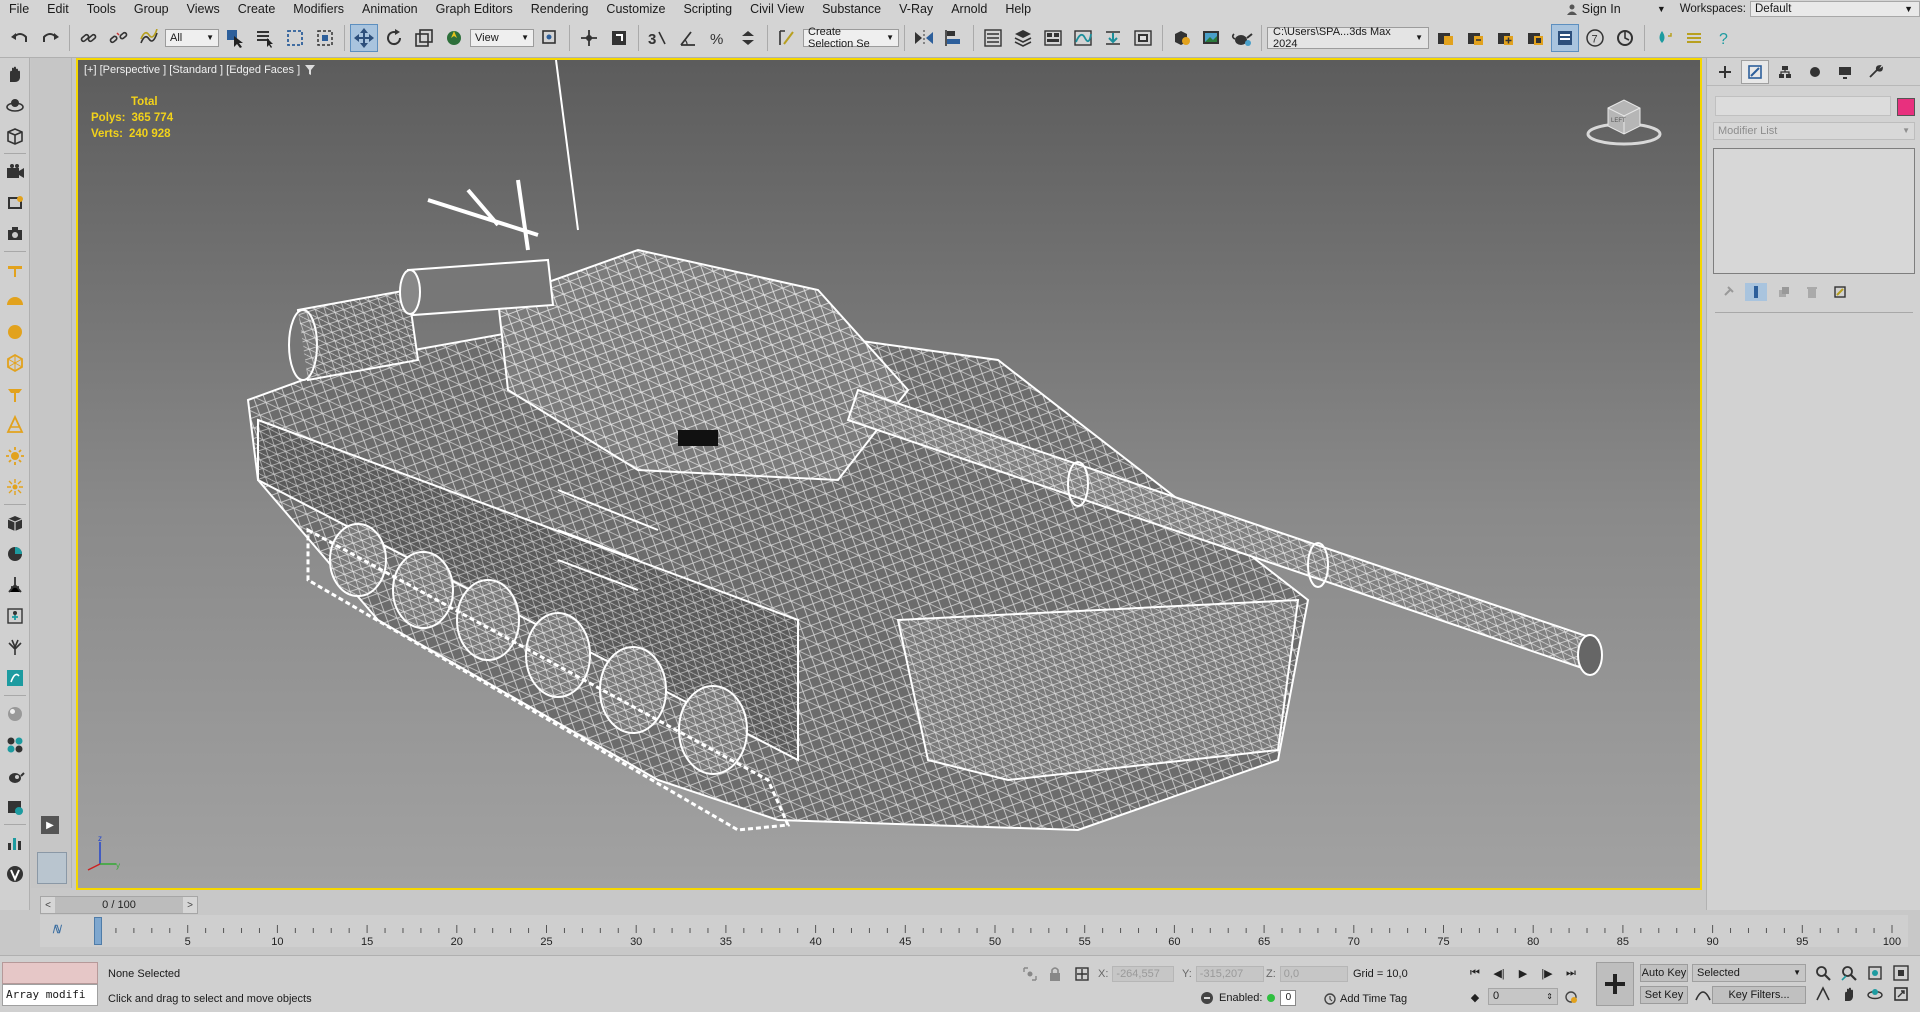 The height and width of the screenshot is (1012, 1920). Describe the element at coordinates (1875, 973) in the screenshot. I see `zoom-extents-button` at that location.